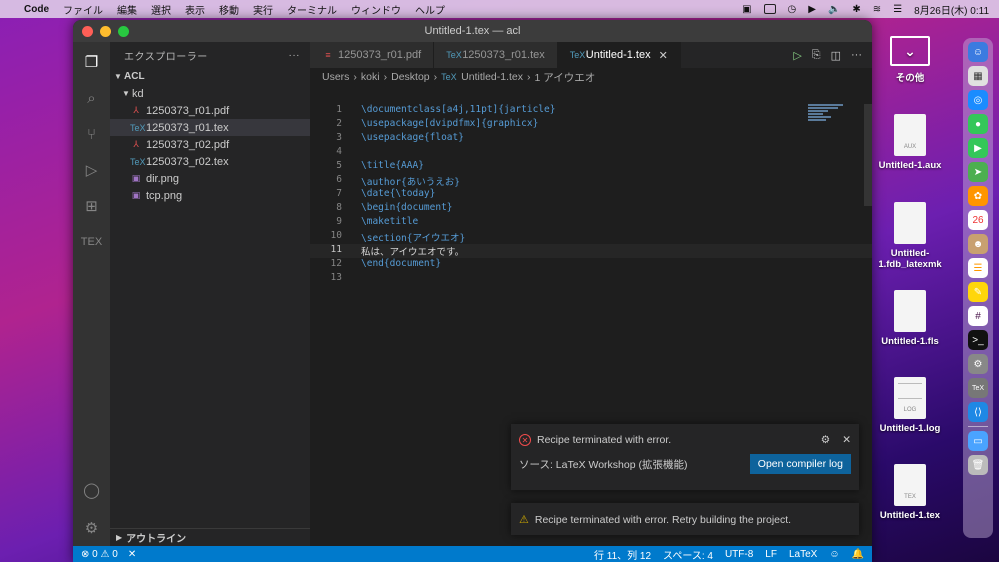 The height and width of the screenshot is (562, 999). I want to click on problems-indicator: ⊗ 0 ⚠ 0, so click(99, 554).